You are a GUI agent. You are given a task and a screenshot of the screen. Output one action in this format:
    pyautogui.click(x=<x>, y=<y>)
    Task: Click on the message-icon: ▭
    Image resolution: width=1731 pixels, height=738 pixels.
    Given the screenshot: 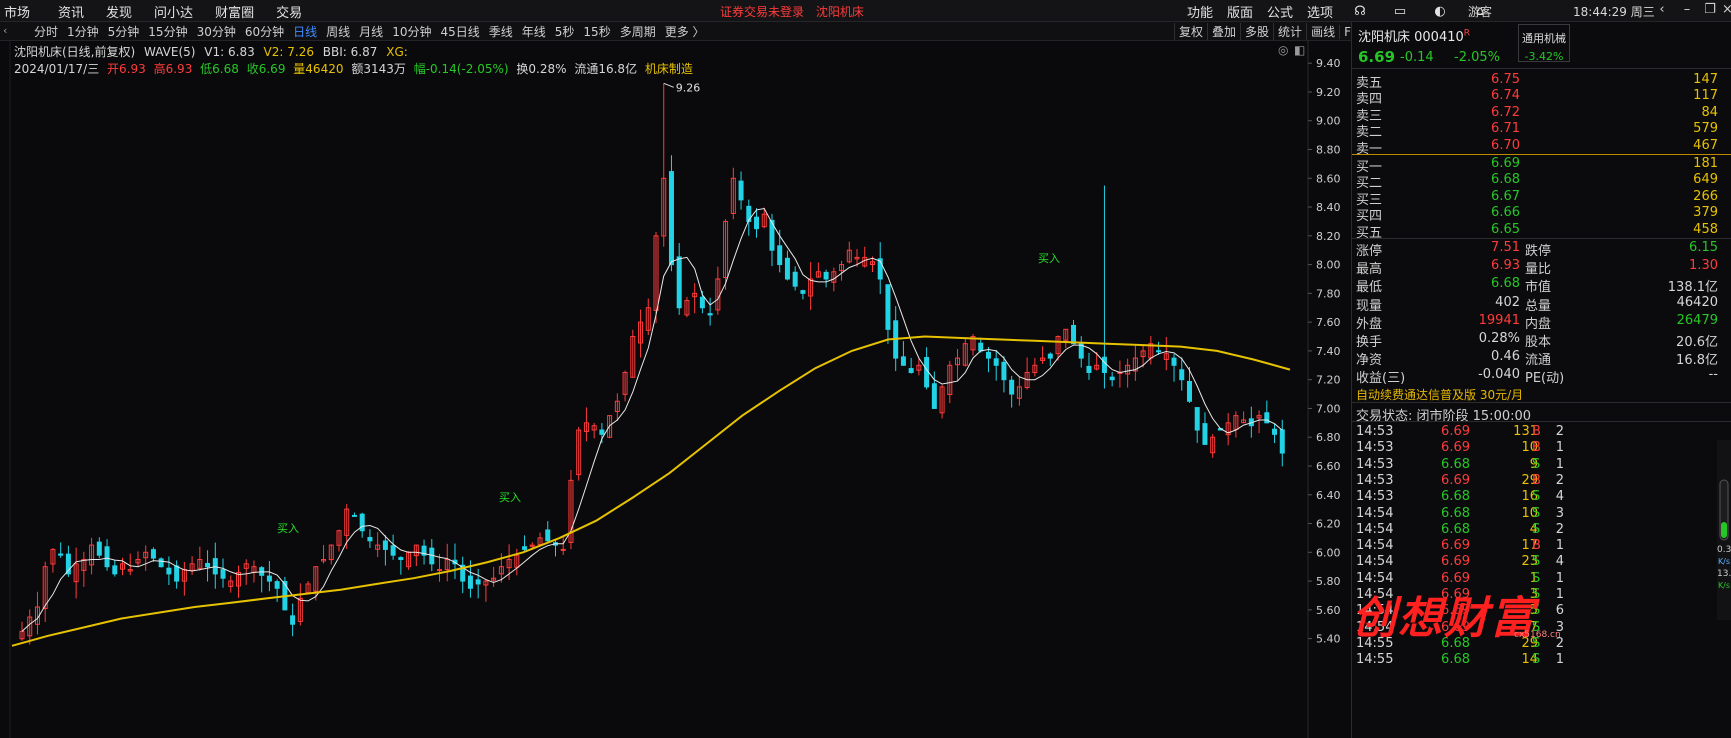 What is the action you would take?
    pyautogui.click(x=1400, y=11)
    